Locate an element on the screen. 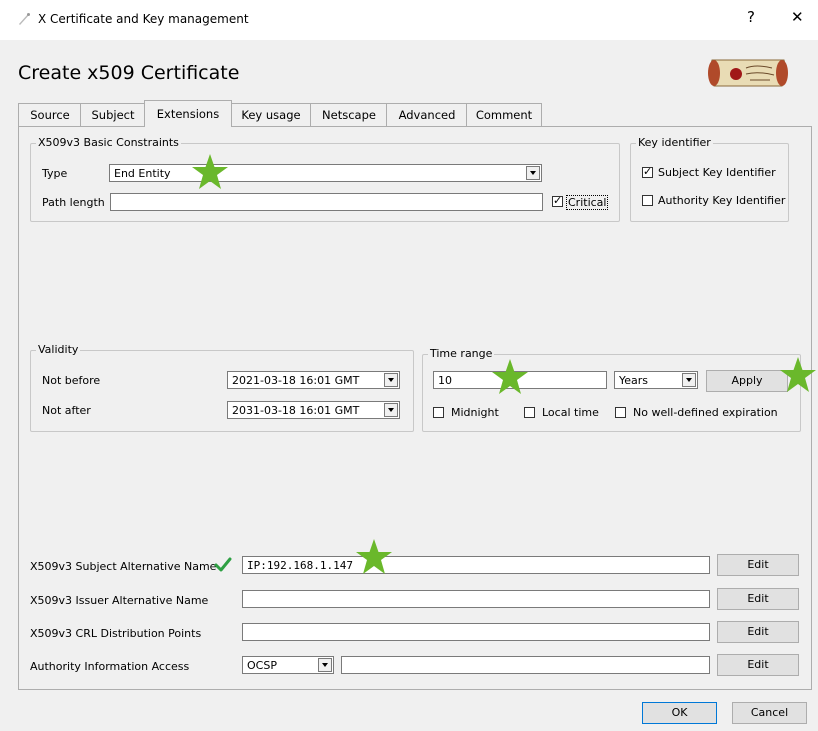 This screenshot has height=731, width=818. time-range-unit-select: Years is located at coordinates (656, 380).